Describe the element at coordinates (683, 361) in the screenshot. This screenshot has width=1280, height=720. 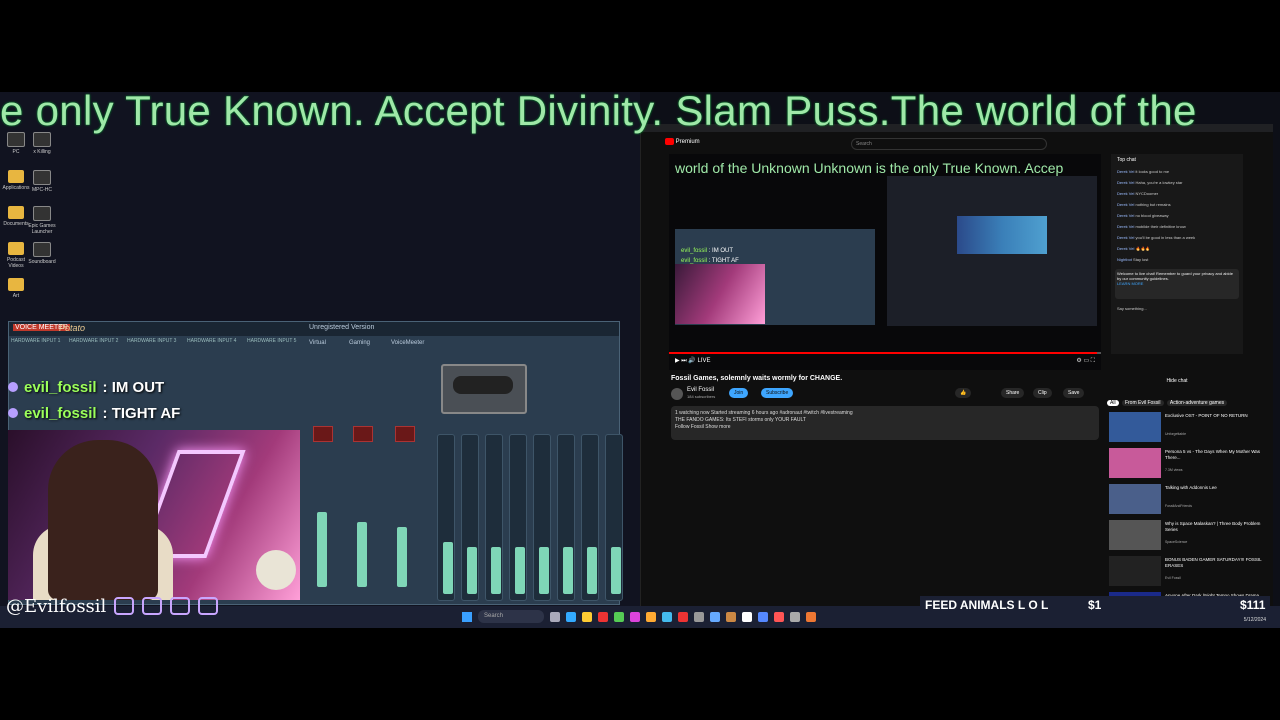
I see `next-icon: ⏭` at that location.